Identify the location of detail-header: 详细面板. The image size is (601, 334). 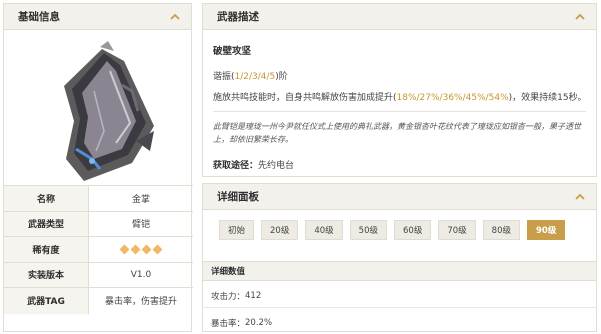
(399, 197).